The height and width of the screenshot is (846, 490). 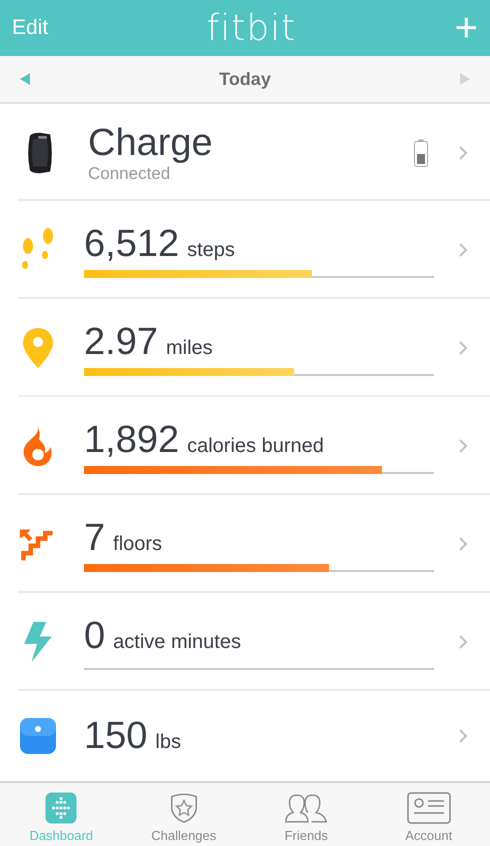 What do you see at coordinates (95, 538) in the screenshot?
I see `metric-value: 7` at bounding box center [95, 538].